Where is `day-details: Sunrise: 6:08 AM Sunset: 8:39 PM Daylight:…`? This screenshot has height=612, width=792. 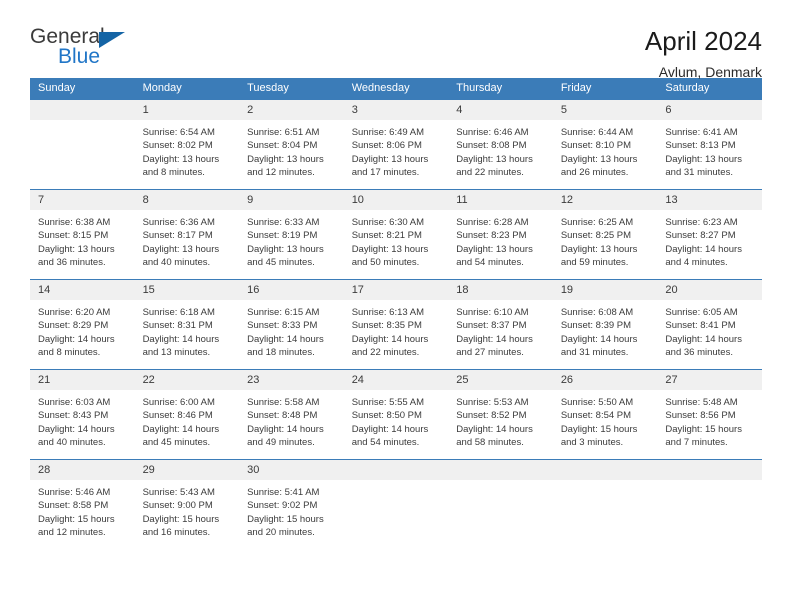 day-details: Sunrise: 6:08 AM Sunset: 8:39 PM Daylight:… is located at coordinates (605, 330).